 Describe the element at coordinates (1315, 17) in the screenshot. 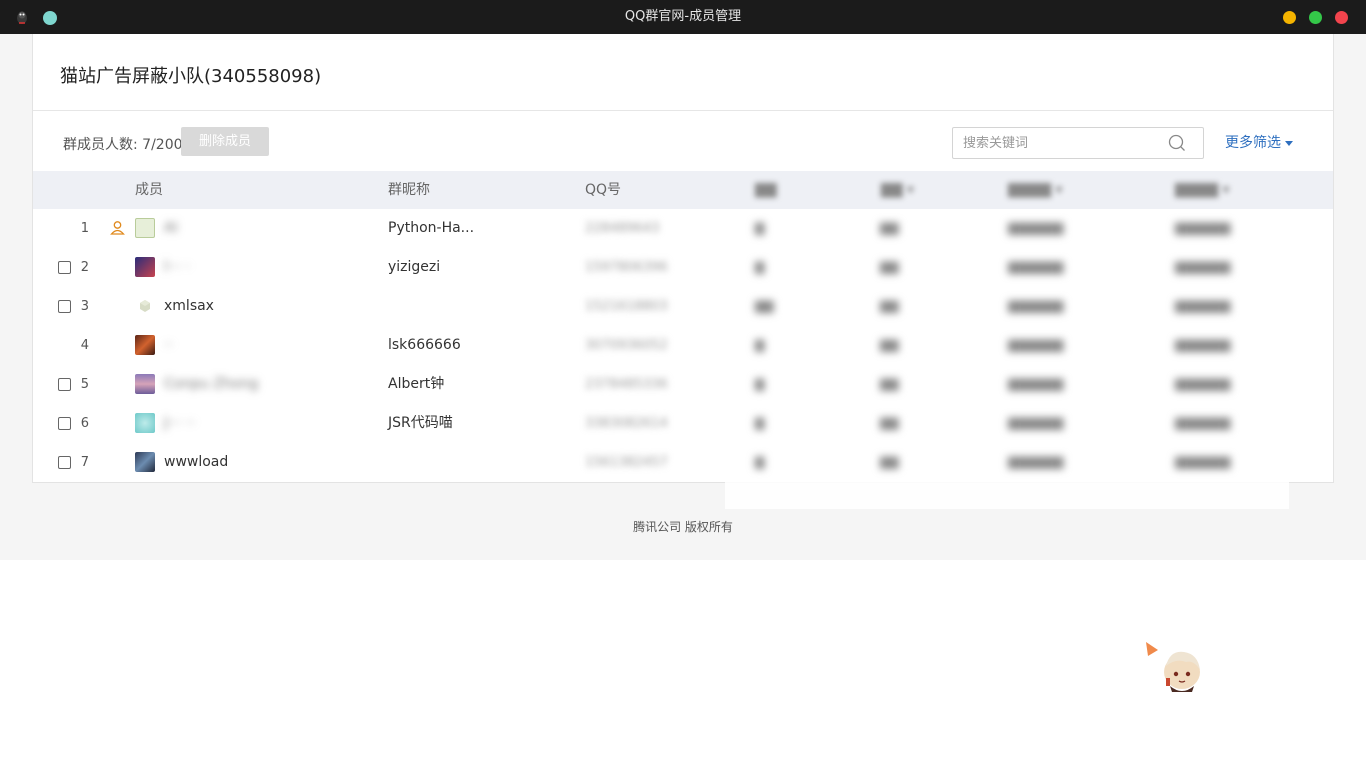

I see `maximize-button` at that location.